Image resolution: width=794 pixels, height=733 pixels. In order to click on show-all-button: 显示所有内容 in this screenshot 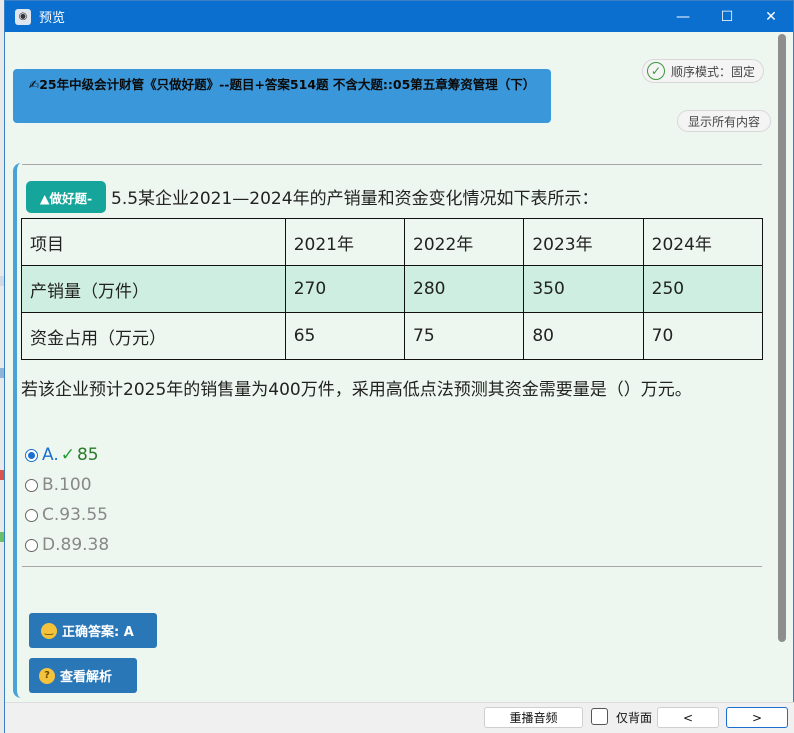, I will do `click(724, 121)`.